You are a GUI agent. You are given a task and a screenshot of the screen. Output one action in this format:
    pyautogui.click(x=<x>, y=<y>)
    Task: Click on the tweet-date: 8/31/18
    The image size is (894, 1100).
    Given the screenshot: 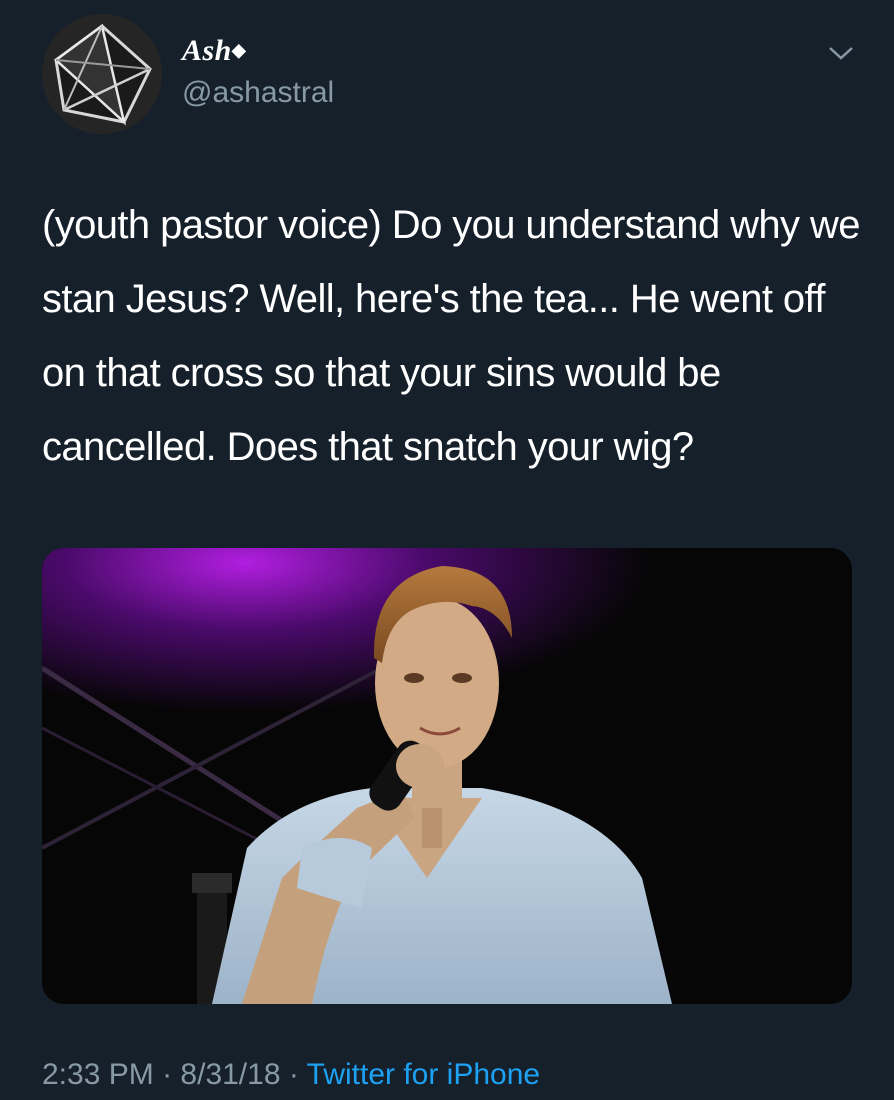 What is the action you would take?
    pyautogui.click(x=230, y=1074)
    